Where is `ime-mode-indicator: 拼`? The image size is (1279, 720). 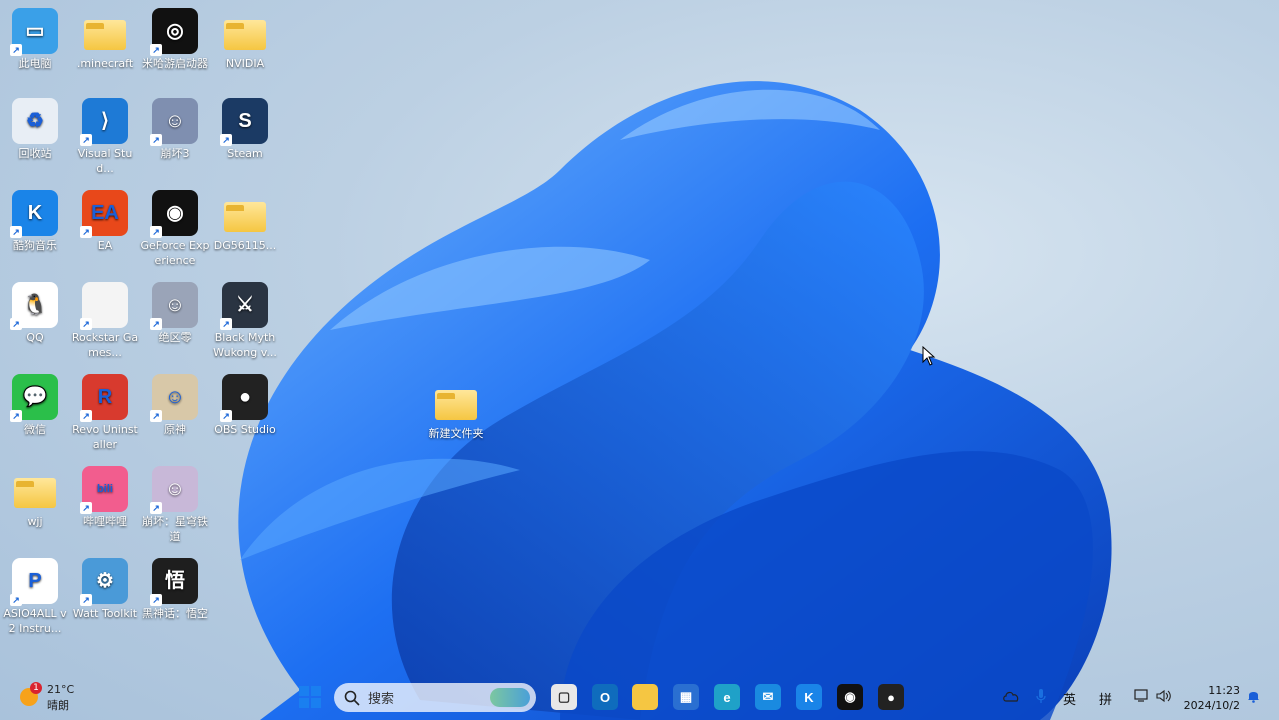 ime-mode-indicator: 拼 is located at coordinates (1105, 698).